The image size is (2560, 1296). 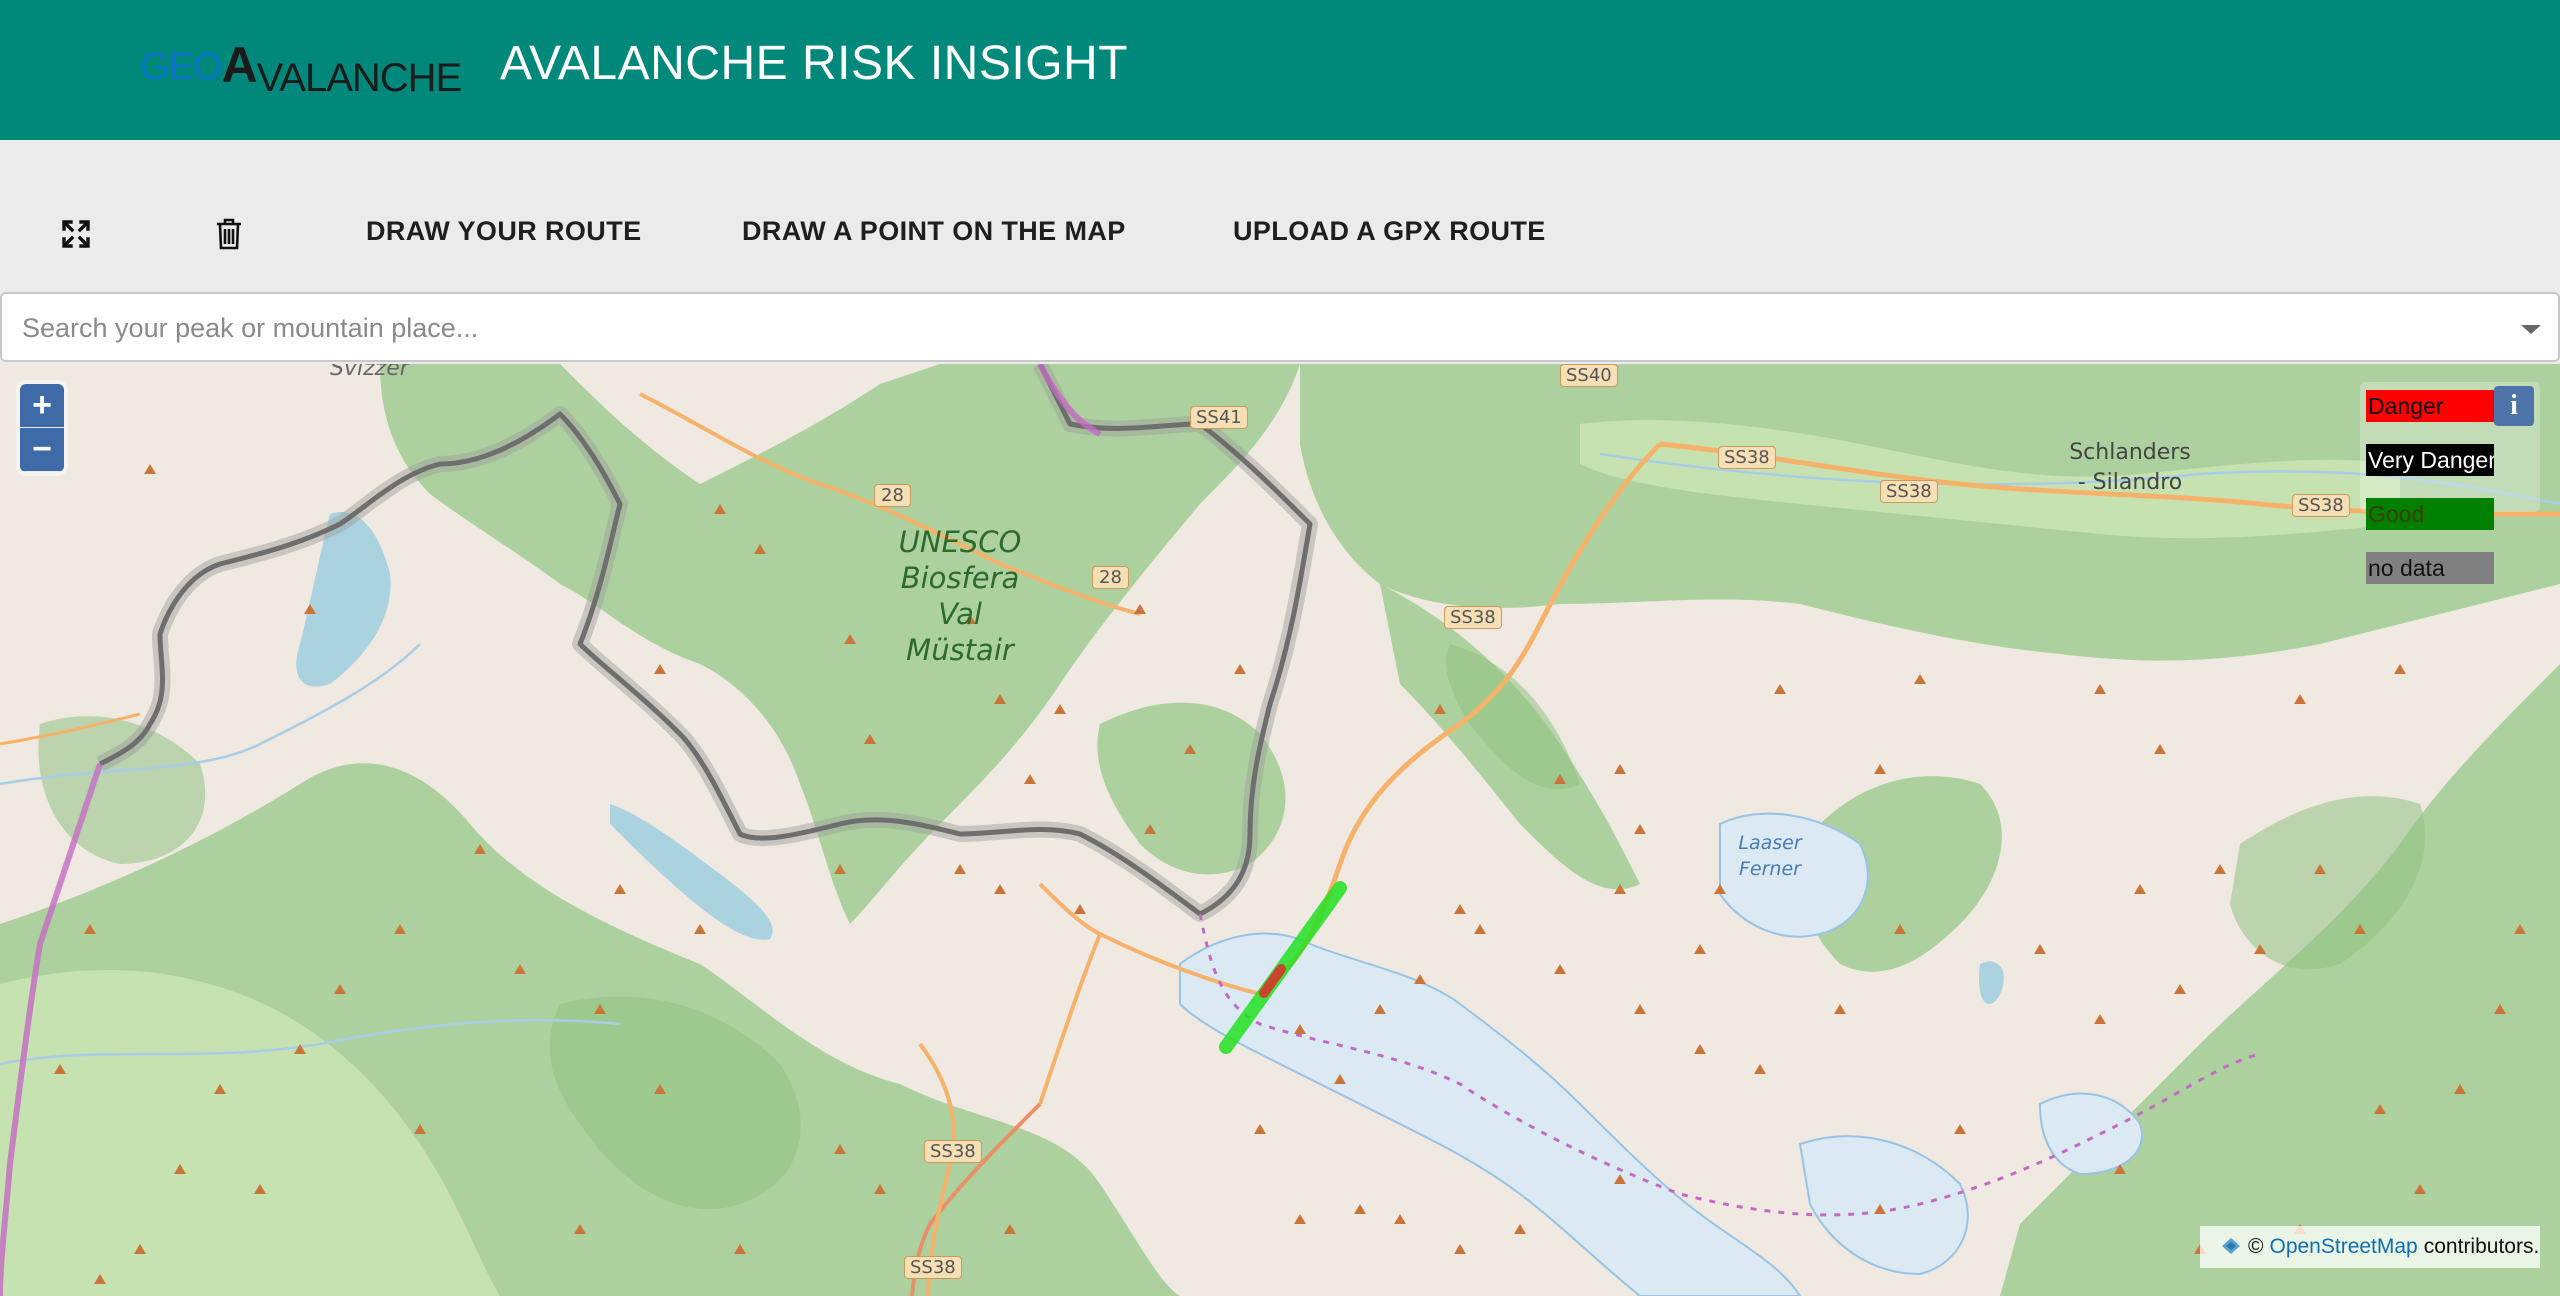 I want to click on place-label-laaser-line1: Laaser, so click(x=1770, y=843).